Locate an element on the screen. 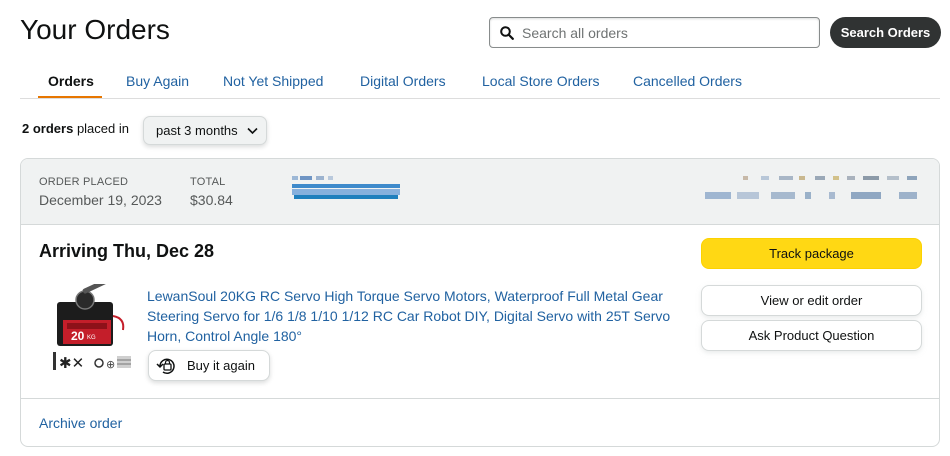  delivery-status: Arriving Thu, Dec 28 is located at coordinates (127, 251).